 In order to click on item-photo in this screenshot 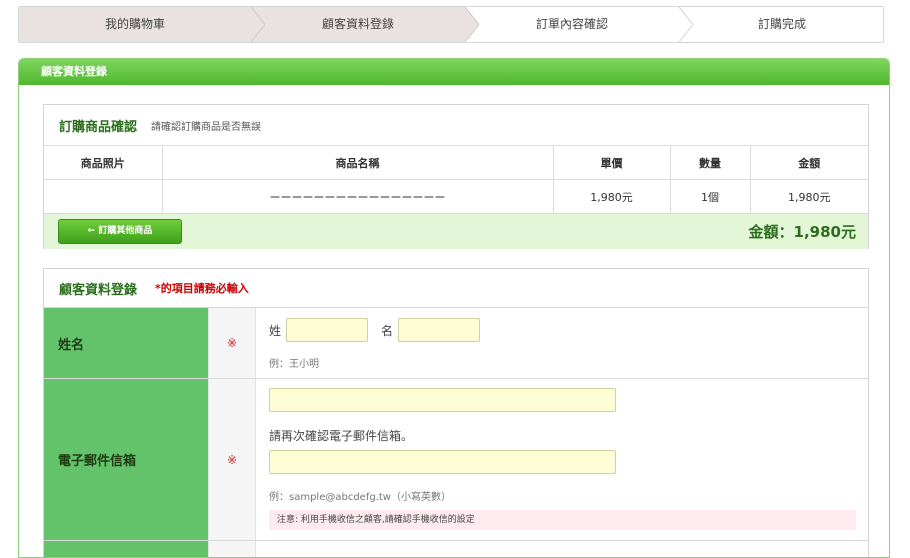, I will do `click(103, 196)`.